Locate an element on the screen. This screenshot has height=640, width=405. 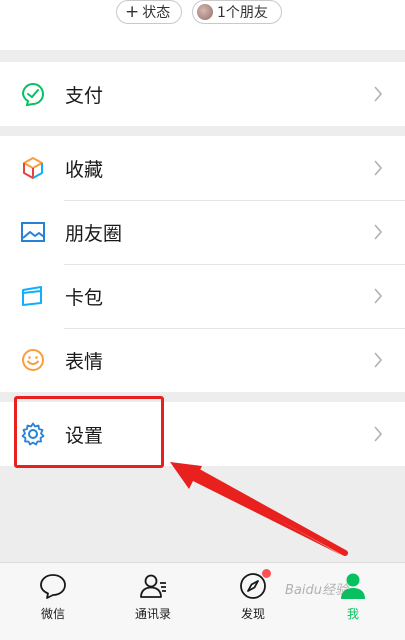
tab-label-contacts: 通讯录 is located at coordinates (152, 614).